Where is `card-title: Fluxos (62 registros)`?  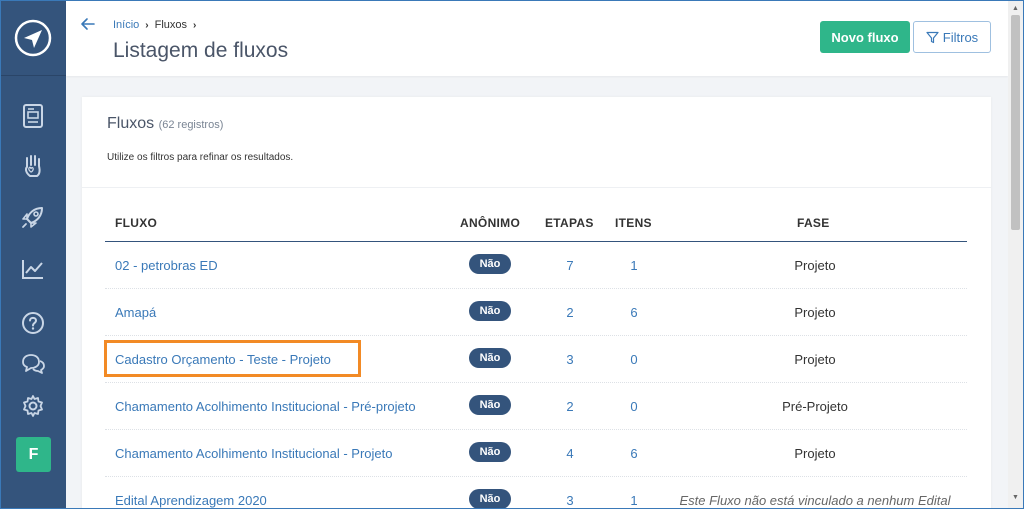 card-title: Fluxos (62 registros) is located at coordinates (165, 124).